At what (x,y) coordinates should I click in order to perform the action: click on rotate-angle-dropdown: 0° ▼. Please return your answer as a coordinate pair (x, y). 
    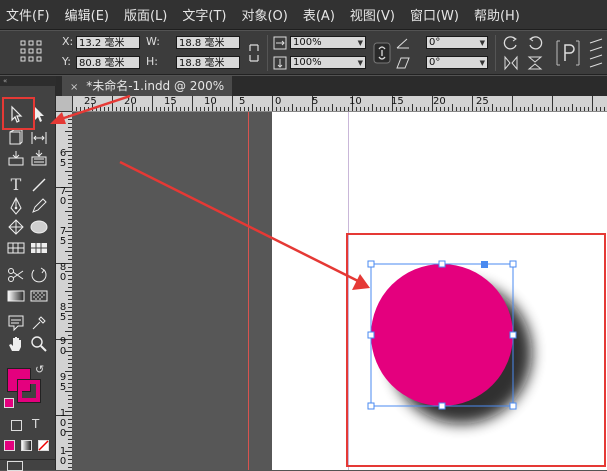
    Looking at the image, I should click on (457, 42).